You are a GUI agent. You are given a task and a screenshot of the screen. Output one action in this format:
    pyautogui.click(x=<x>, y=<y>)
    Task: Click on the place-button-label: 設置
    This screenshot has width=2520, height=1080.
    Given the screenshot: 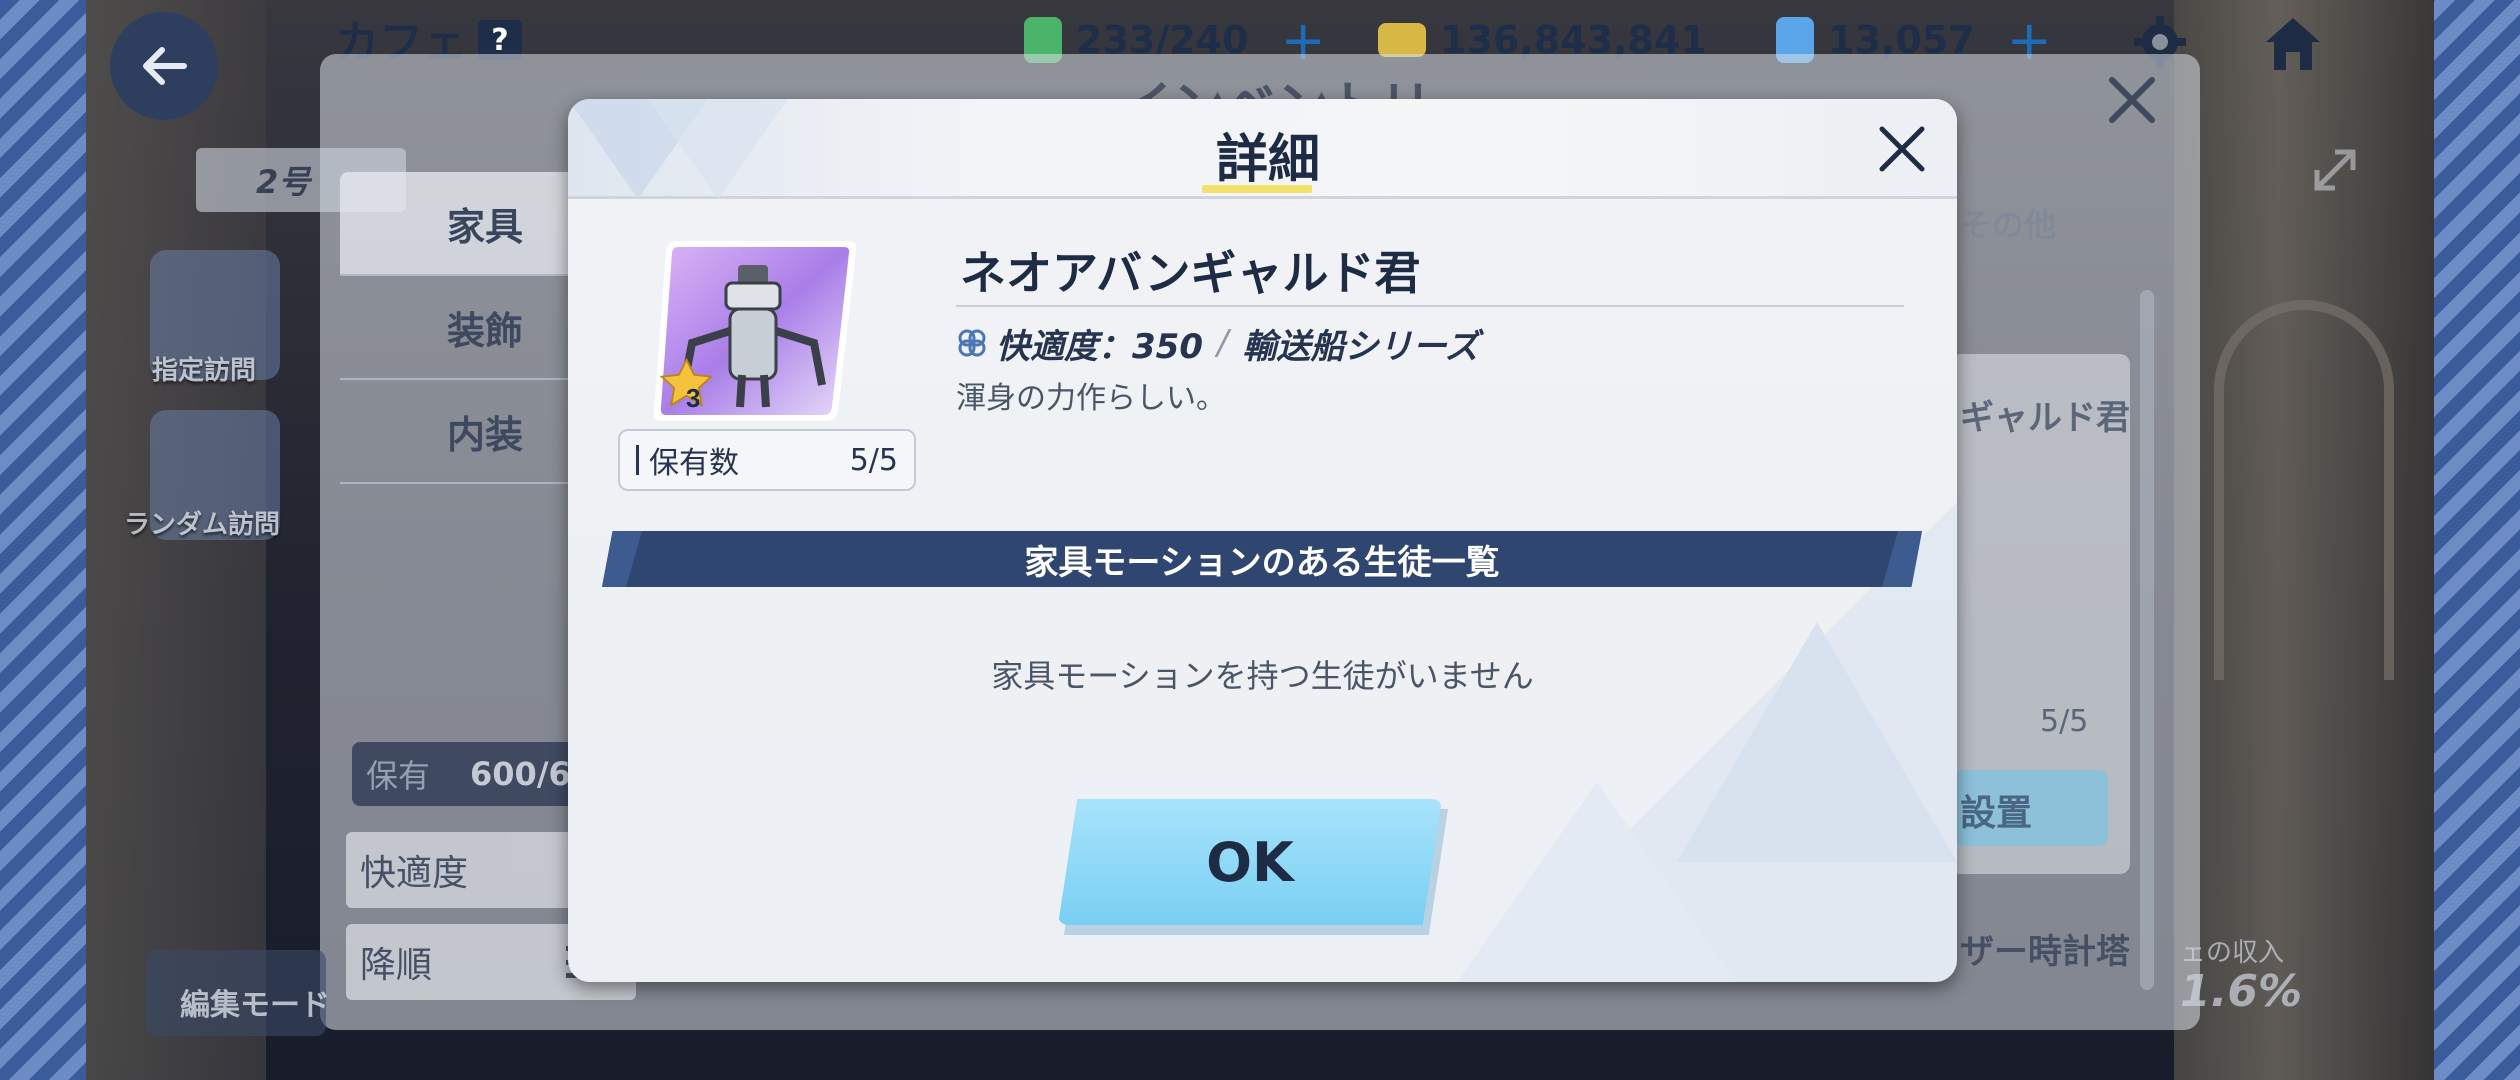 What is the action you would take?
    pyautogui.click(x=1996, y=813)
    